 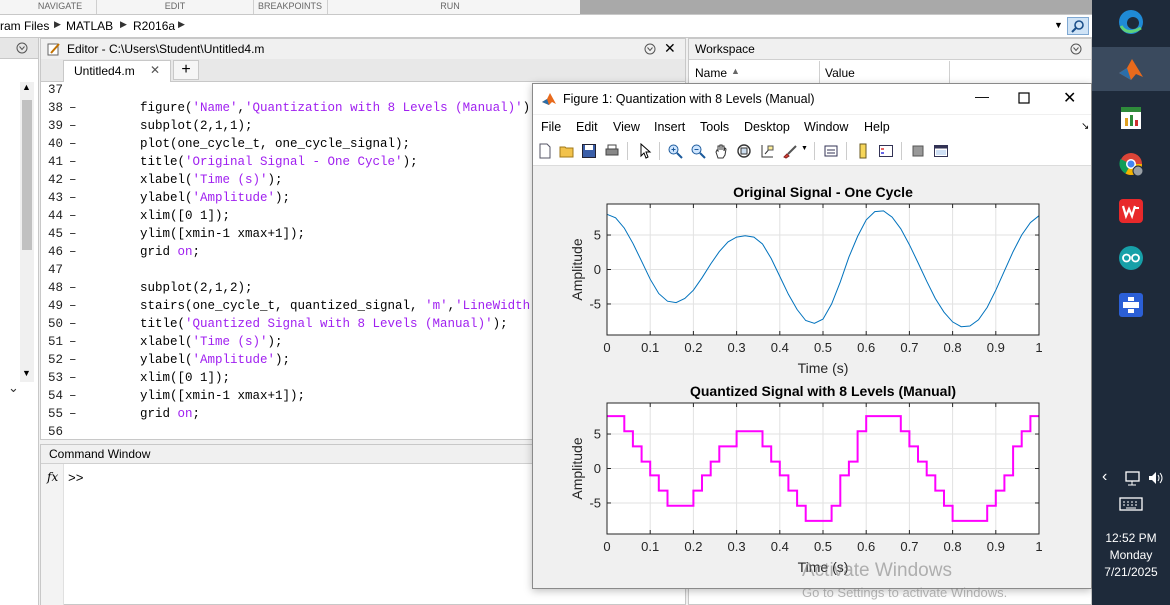 What do you see at coordinates (1104, 477) in the screenshot?
I see `chevron-left-icon: ‹` at bounding box center [1104, 477].